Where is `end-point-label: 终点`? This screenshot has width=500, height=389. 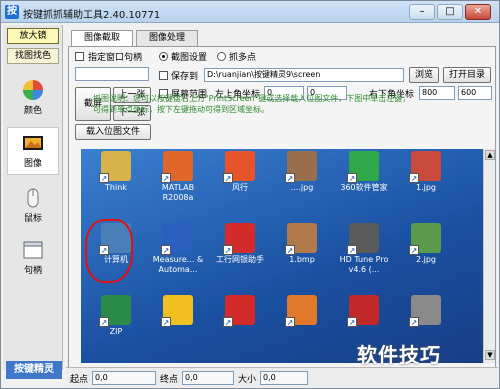 end-point-label: 终点 is located at coordinates (169, 380).